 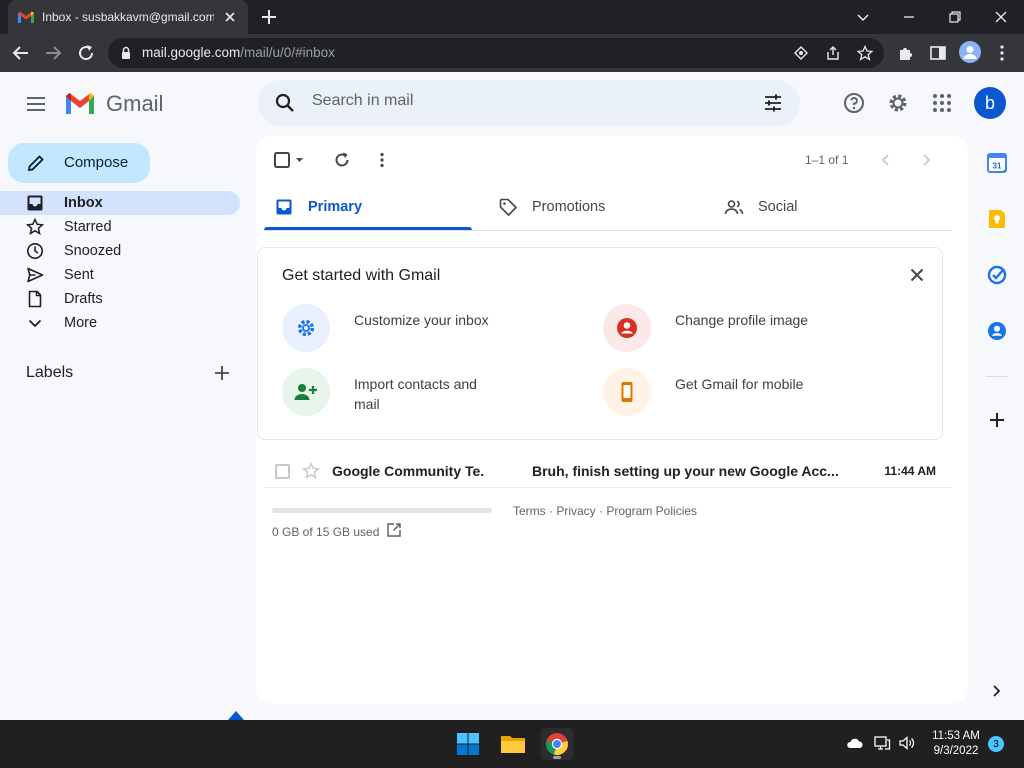 I want to click on get-started-item-label: Change profile image, so click(x=742, y=320).